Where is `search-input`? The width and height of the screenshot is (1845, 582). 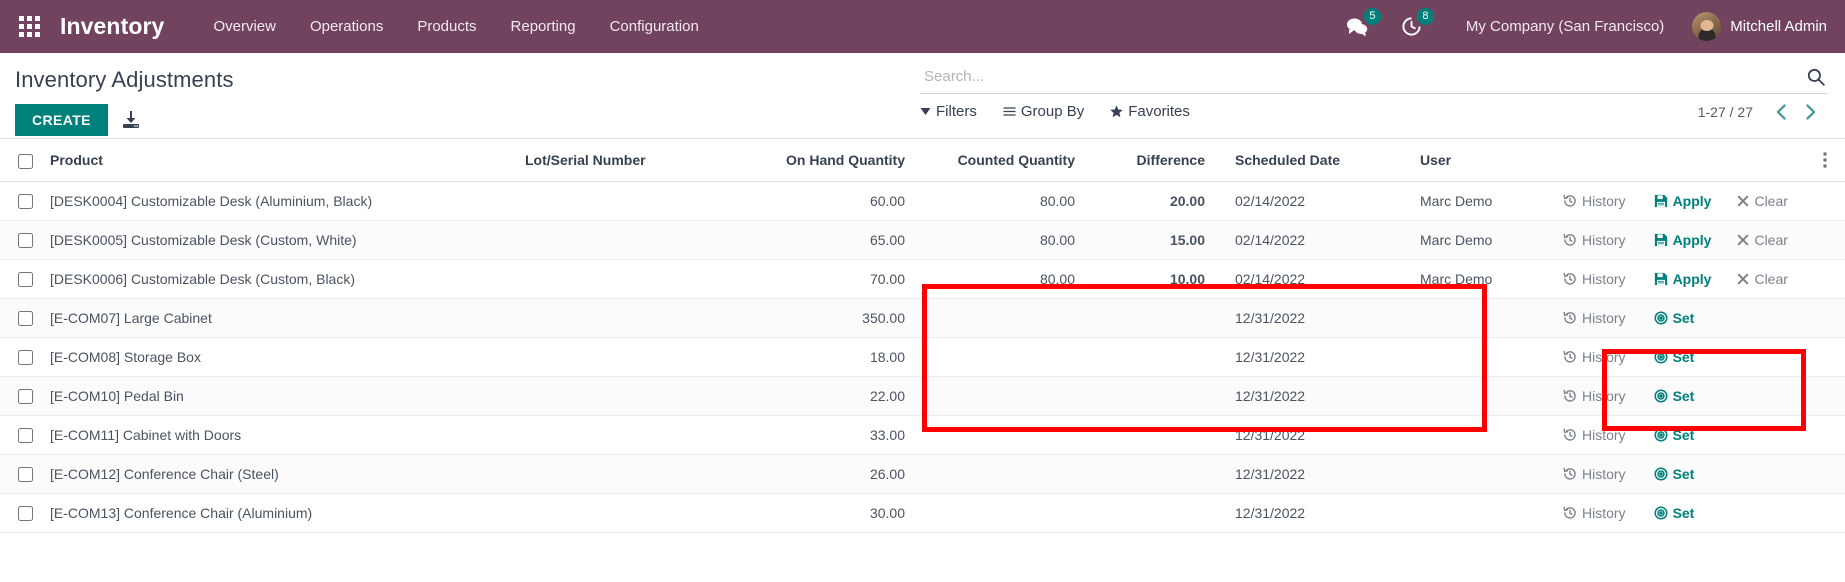
search-input is located at coordinates (1360, 76).